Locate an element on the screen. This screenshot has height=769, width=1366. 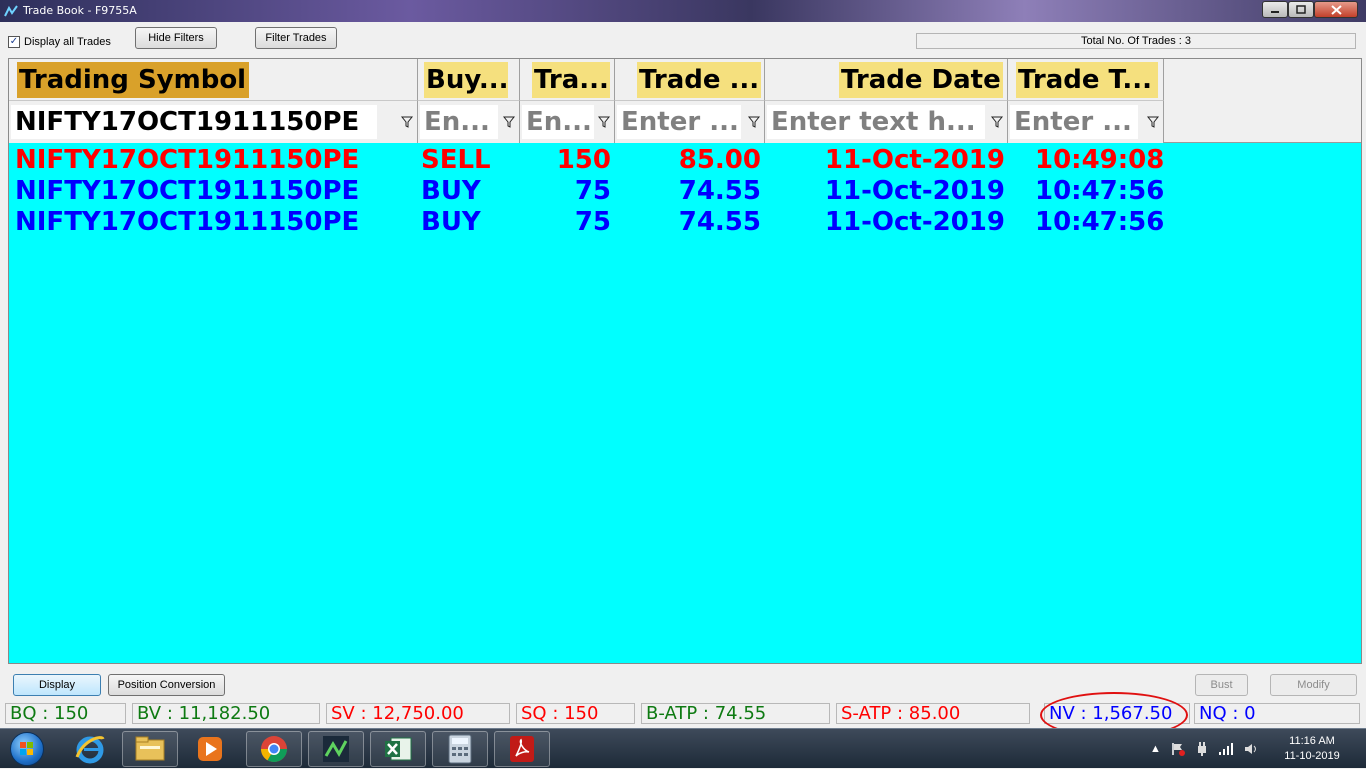
cell-trade-time: 10:49:08 is located at coordinates (1100, 160).